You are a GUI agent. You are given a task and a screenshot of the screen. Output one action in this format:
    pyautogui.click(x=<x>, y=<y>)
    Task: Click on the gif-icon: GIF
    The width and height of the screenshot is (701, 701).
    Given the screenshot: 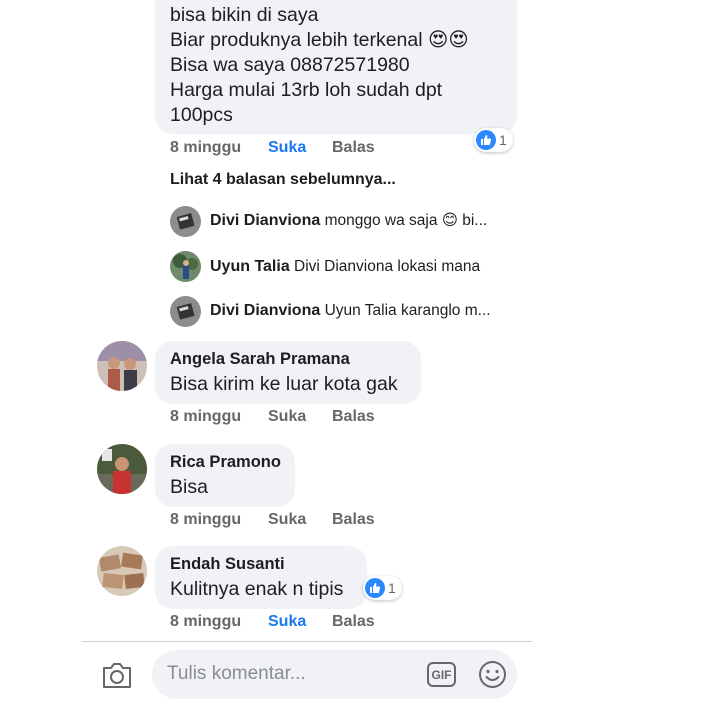 What is the action you would take?
    pyautogui.click(x=441, y=674)
    